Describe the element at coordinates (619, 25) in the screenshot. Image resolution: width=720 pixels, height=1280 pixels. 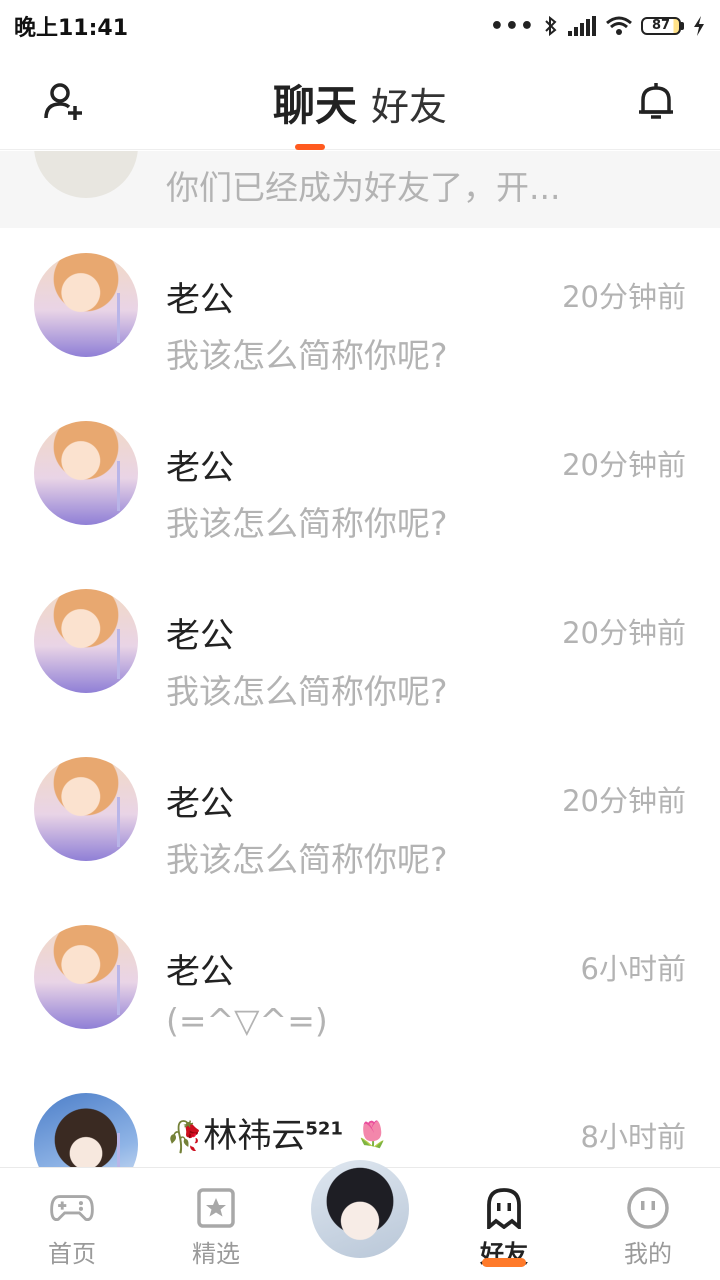
I see `wifi-icon` at that location.